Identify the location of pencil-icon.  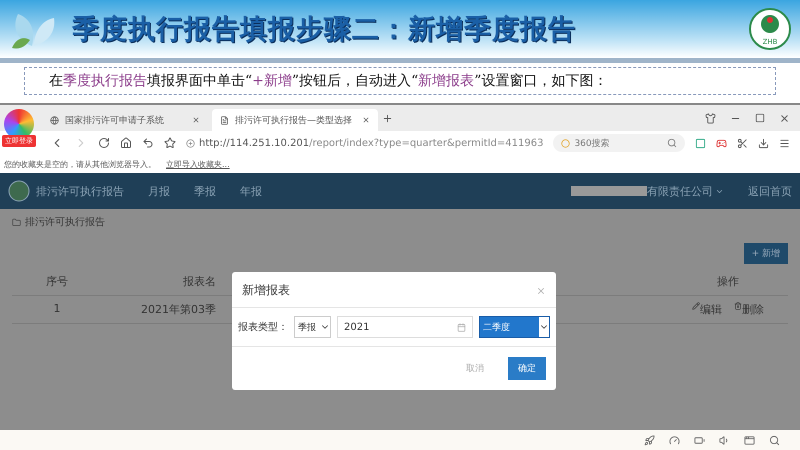
(696, 306).